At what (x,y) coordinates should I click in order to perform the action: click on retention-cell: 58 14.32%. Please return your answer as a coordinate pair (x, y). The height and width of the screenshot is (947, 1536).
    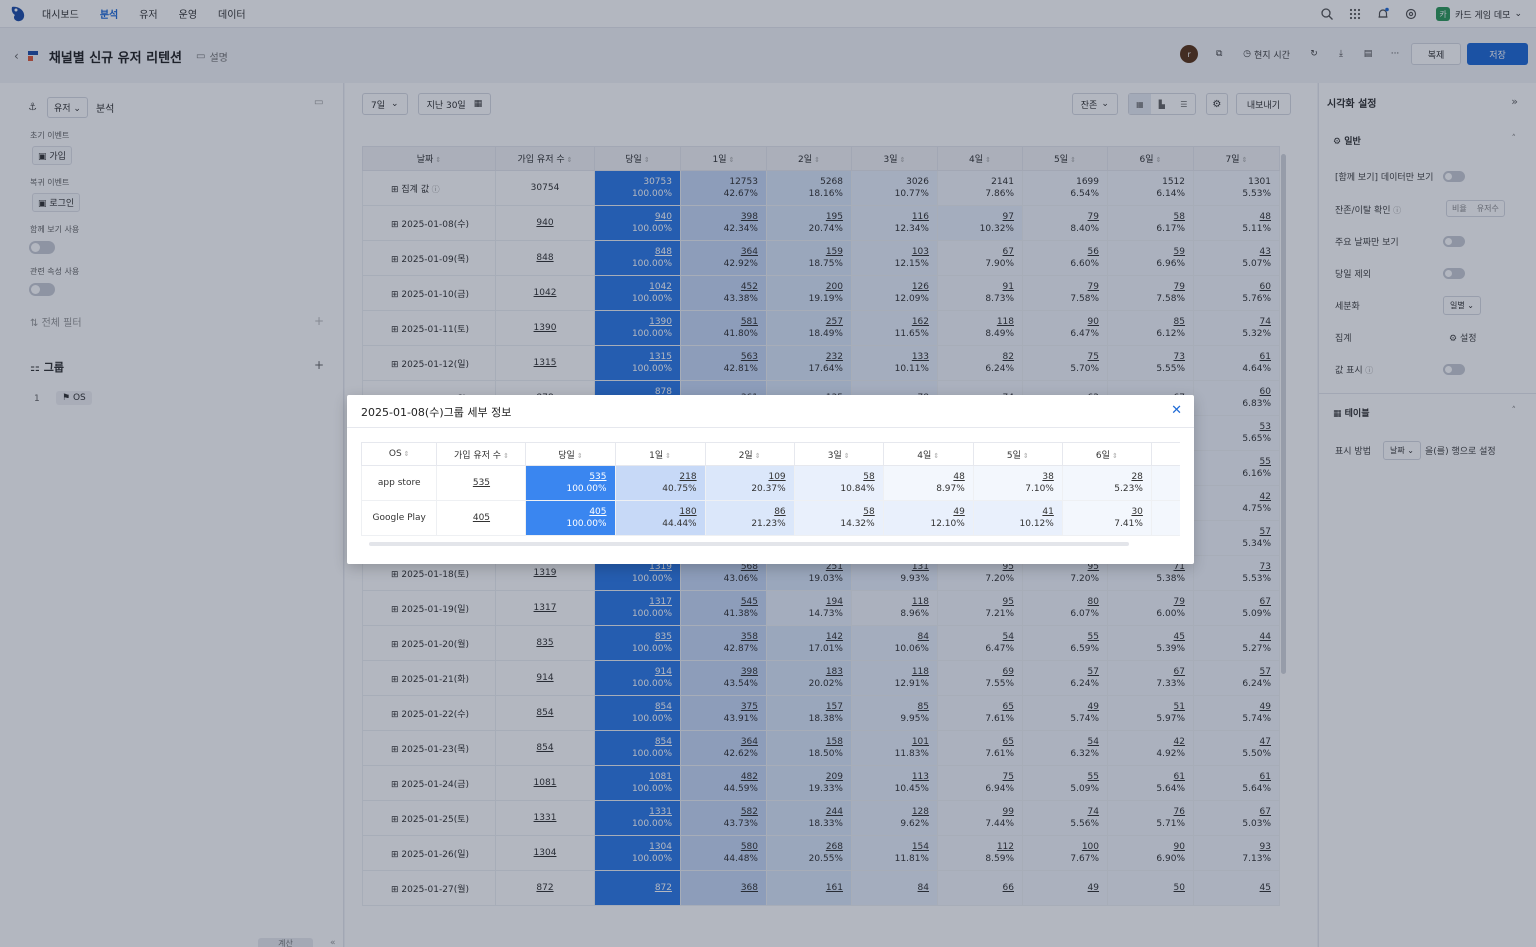
    Looking at the image, I should click on (838, 518).